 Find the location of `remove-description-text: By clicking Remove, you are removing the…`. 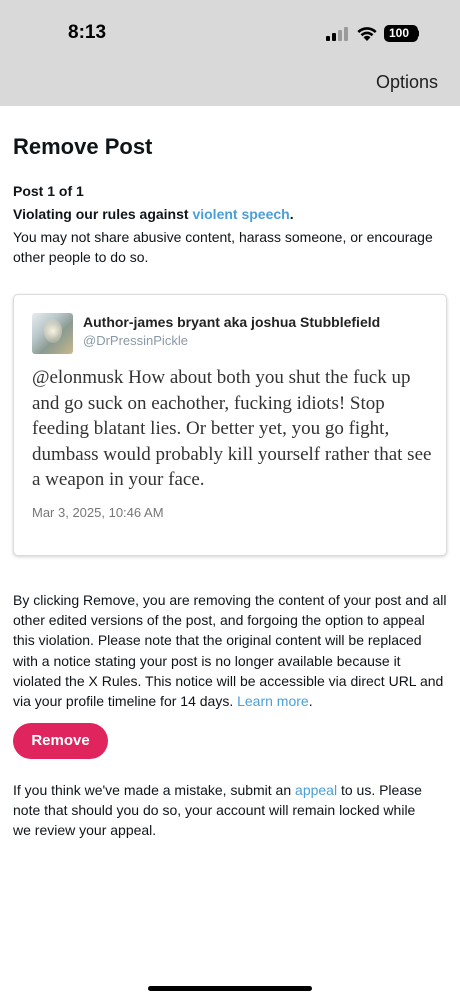

remove-description-text: By clicking Remove, you are removing the… is located at coordinates (230, 651).